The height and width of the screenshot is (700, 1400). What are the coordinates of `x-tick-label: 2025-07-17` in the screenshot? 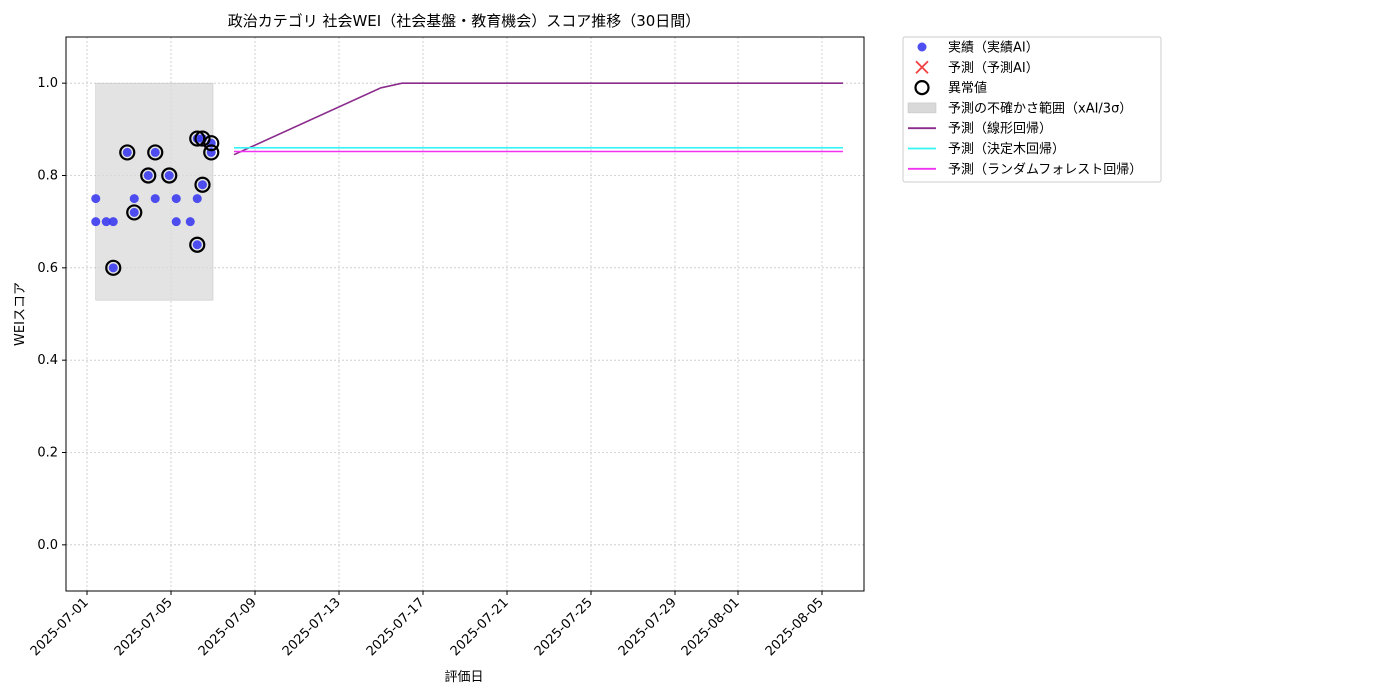 It's located at (396, 627).